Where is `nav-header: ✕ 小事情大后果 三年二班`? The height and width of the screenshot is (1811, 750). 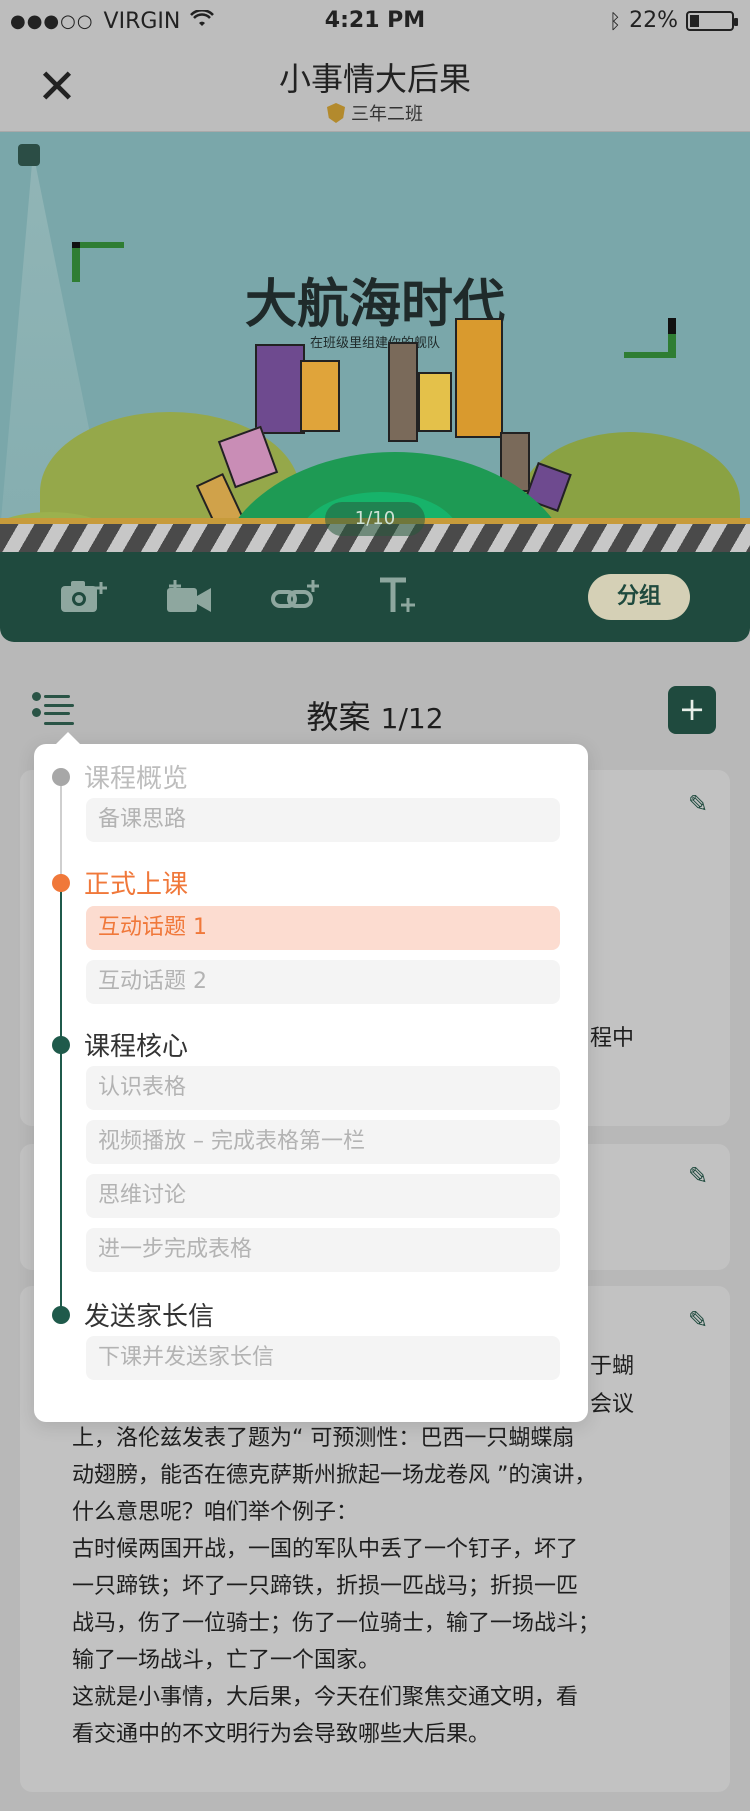
nav-header: ✕ 小事情大后果 三年二班 is located at coordinates (375, 88).